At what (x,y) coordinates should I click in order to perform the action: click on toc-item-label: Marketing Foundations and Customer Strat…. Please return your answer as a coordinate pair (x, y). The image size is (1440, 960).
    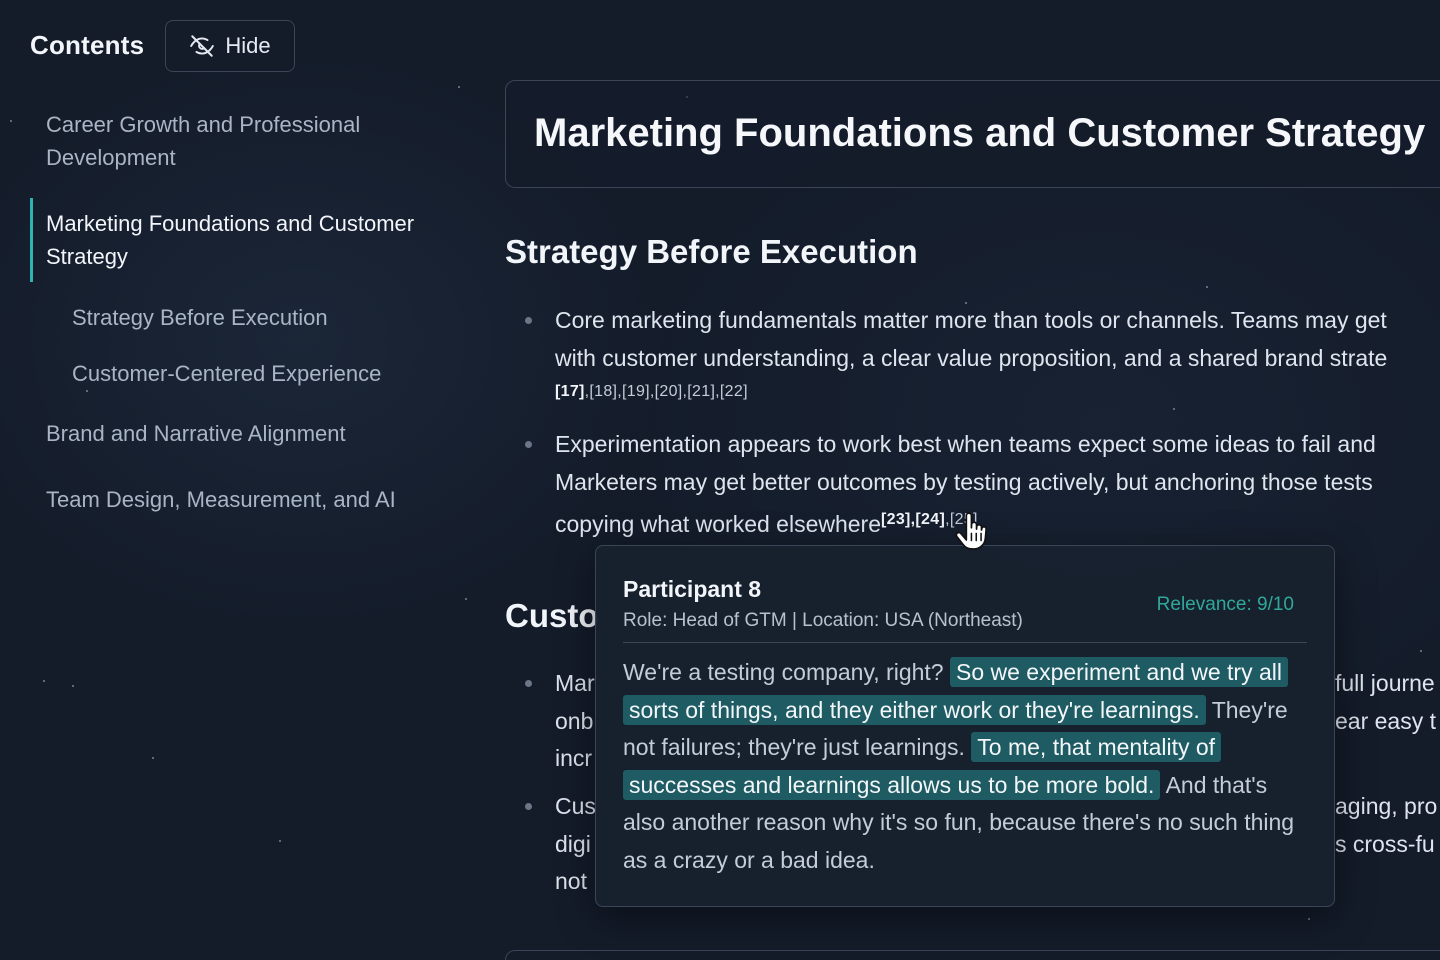
    Looking at the image, I should click on (230, 240).